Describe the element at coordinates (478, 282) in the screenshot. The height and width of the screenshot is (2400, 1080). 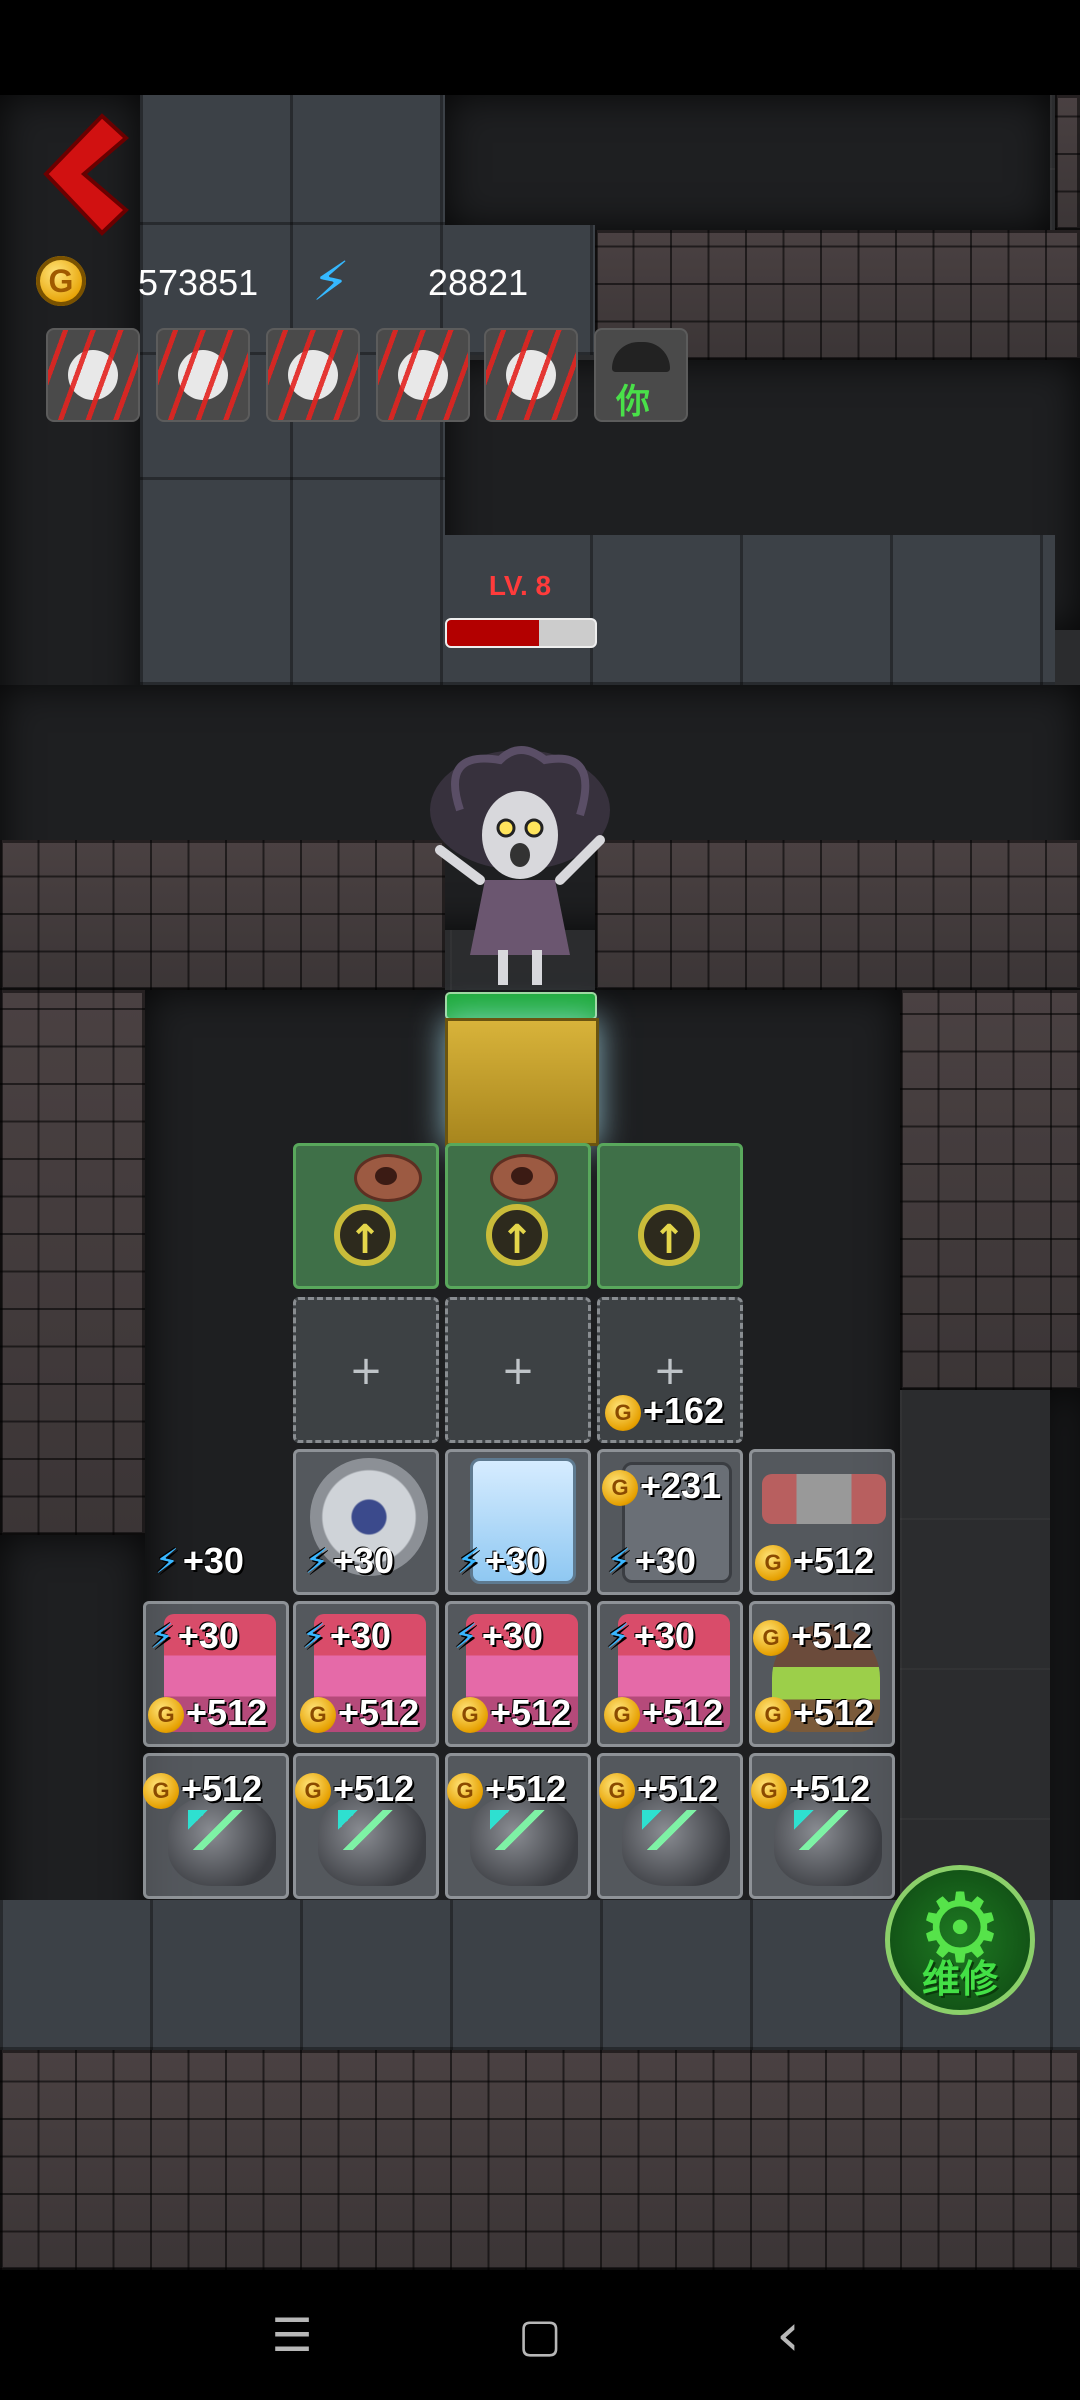
I see `energy-count: 28821` at that location.